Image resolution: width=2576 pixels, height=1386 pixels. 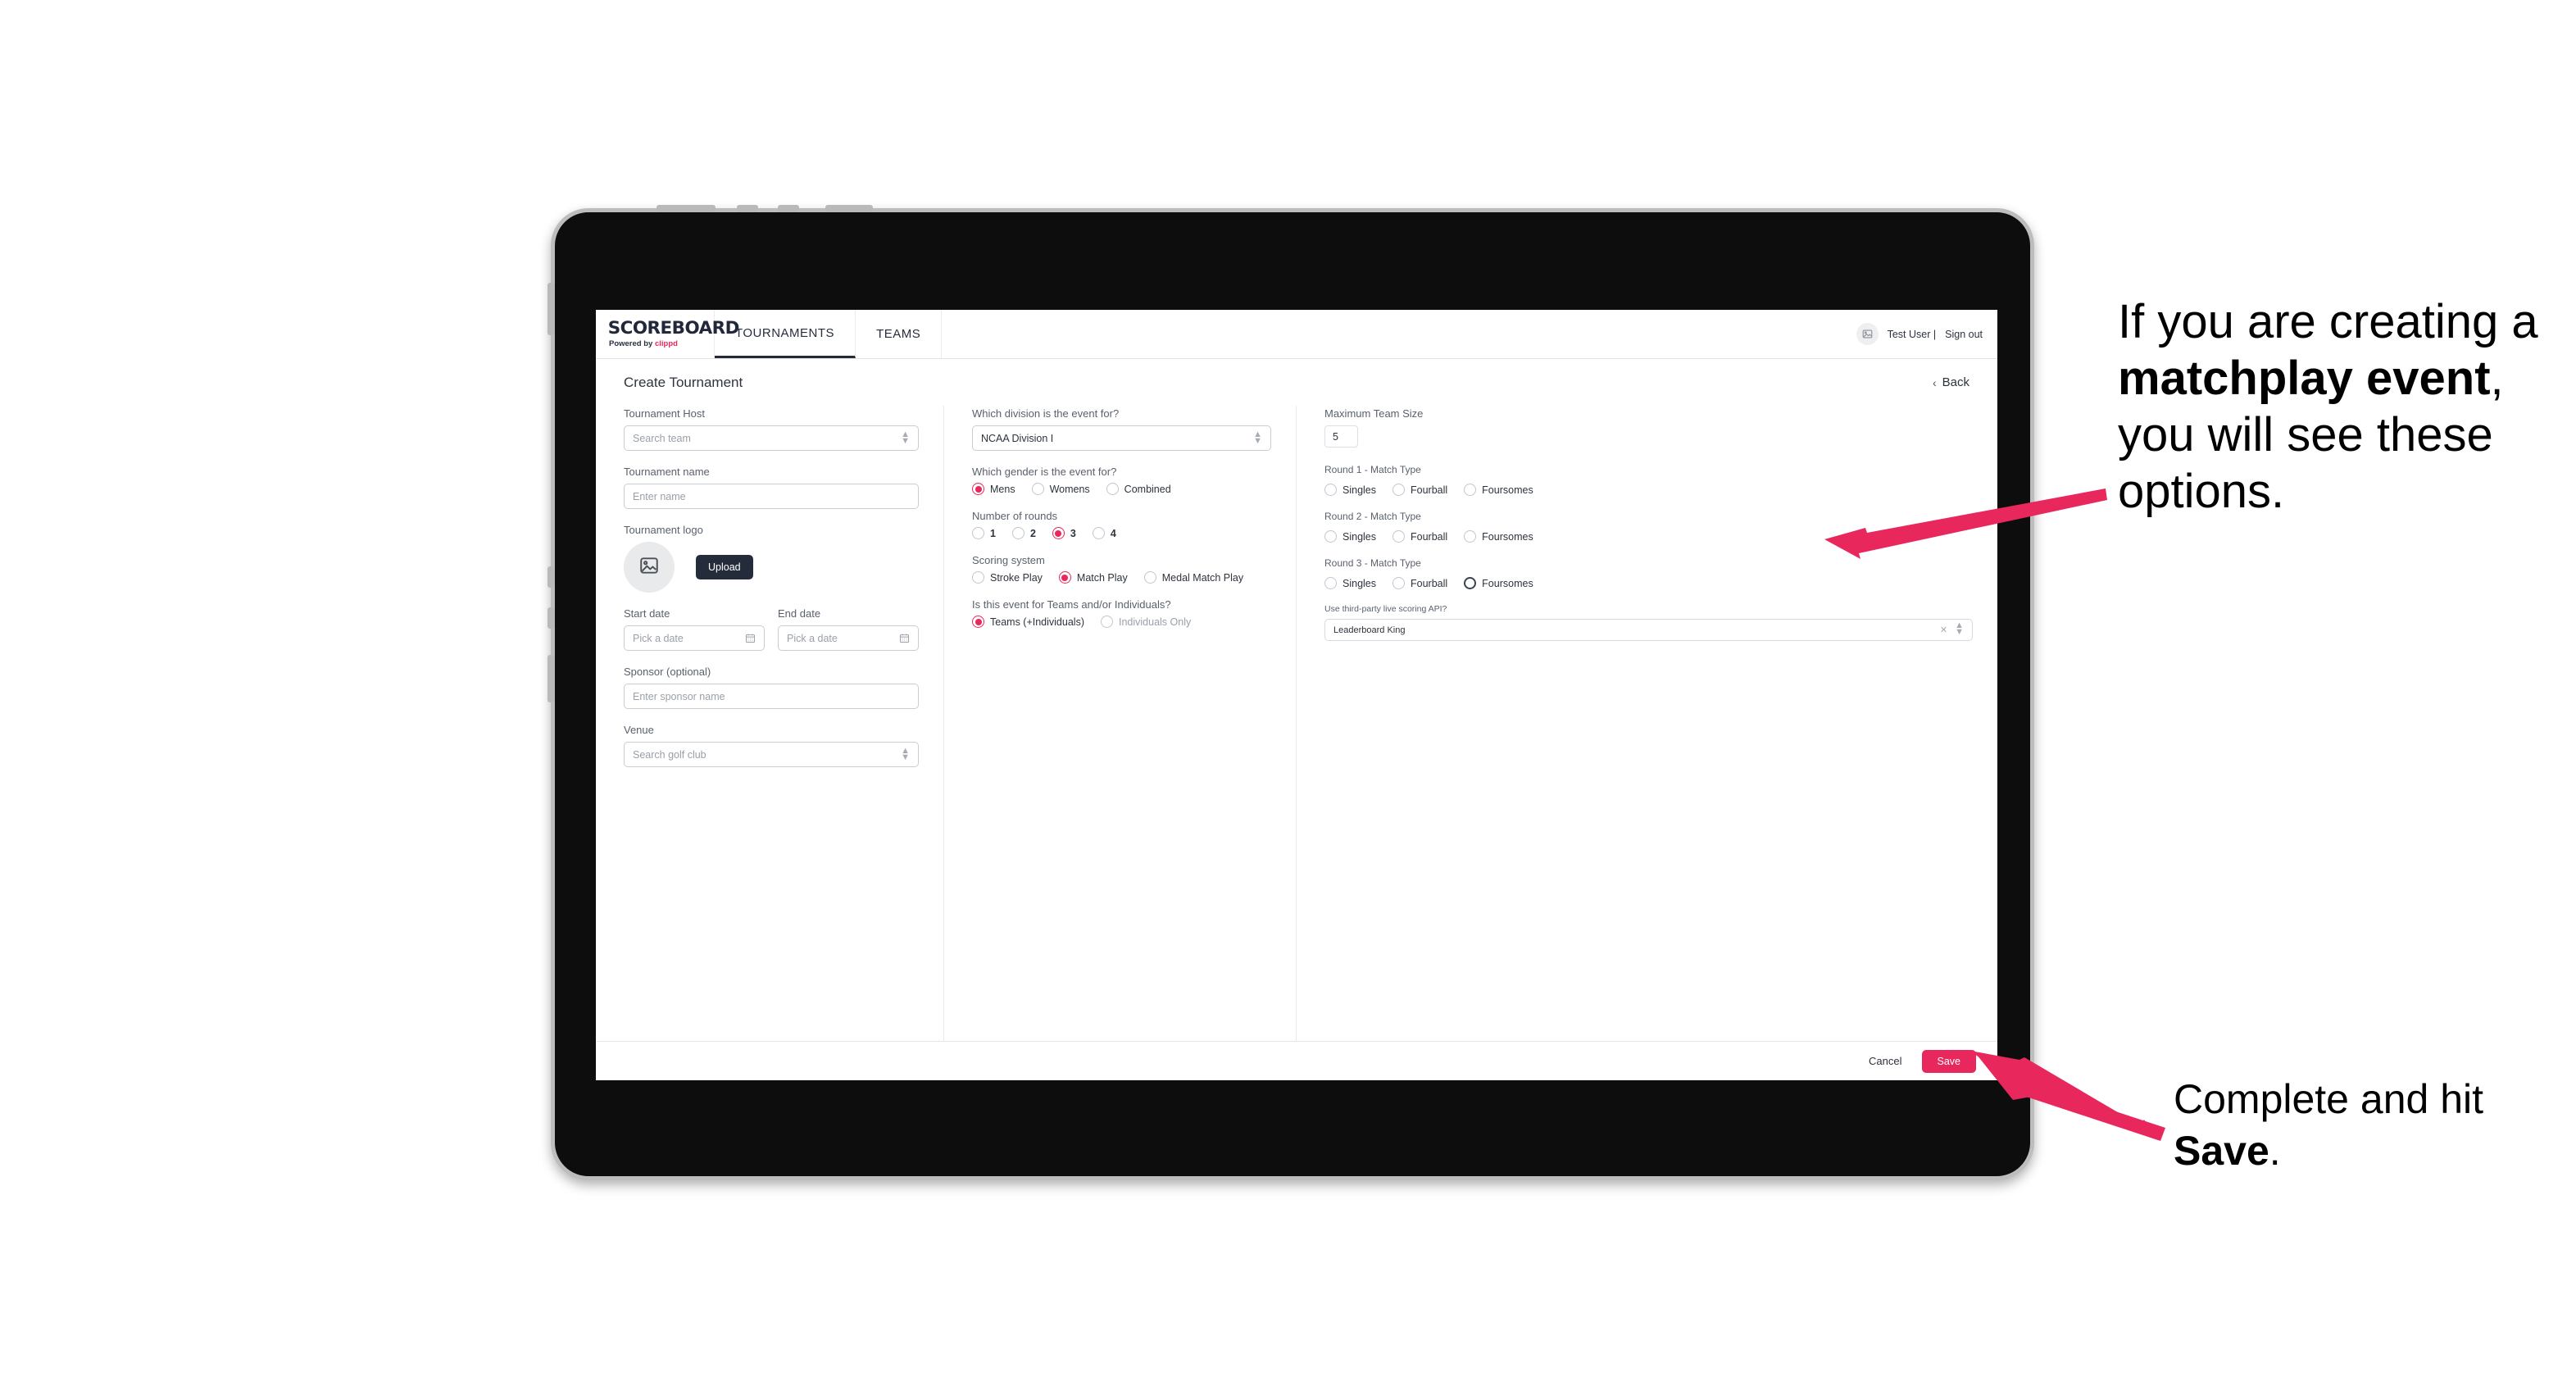 I want to click on max-team-size-input: 5, so click(x=1341, y=436).